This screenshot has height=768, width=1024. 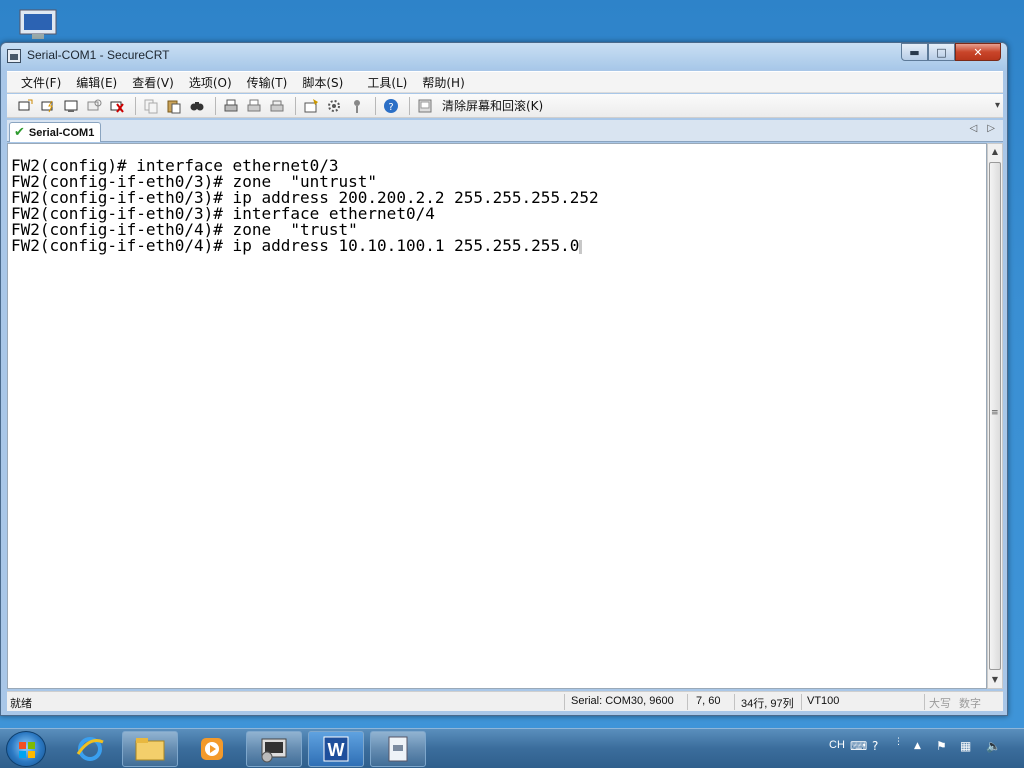 I want to click on windows-logo-icon, so click(x=27, y=750).